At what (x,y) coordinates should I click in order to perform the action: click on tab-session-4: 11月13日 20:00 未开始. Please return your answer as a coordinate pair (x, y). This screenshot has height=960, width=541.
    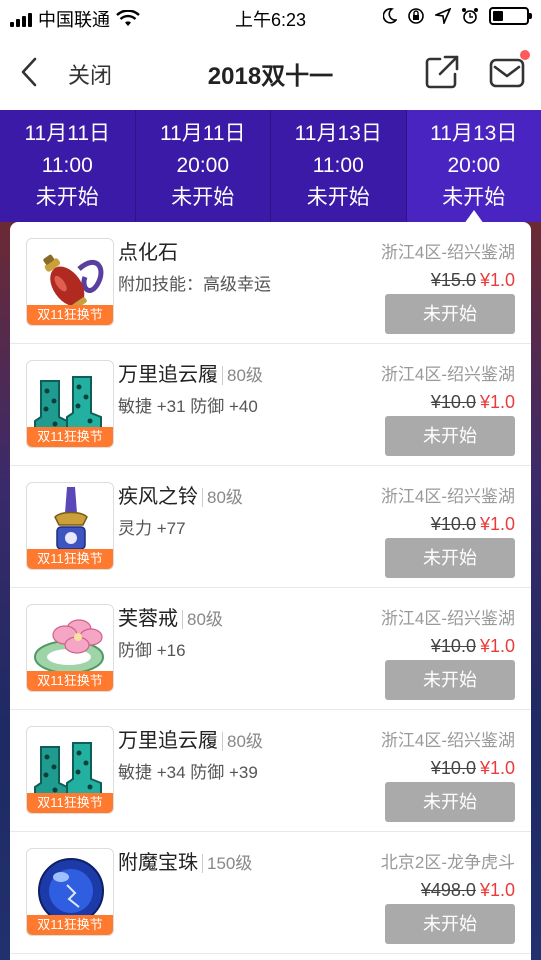
    Looking at the image, I should click on (473, 167).